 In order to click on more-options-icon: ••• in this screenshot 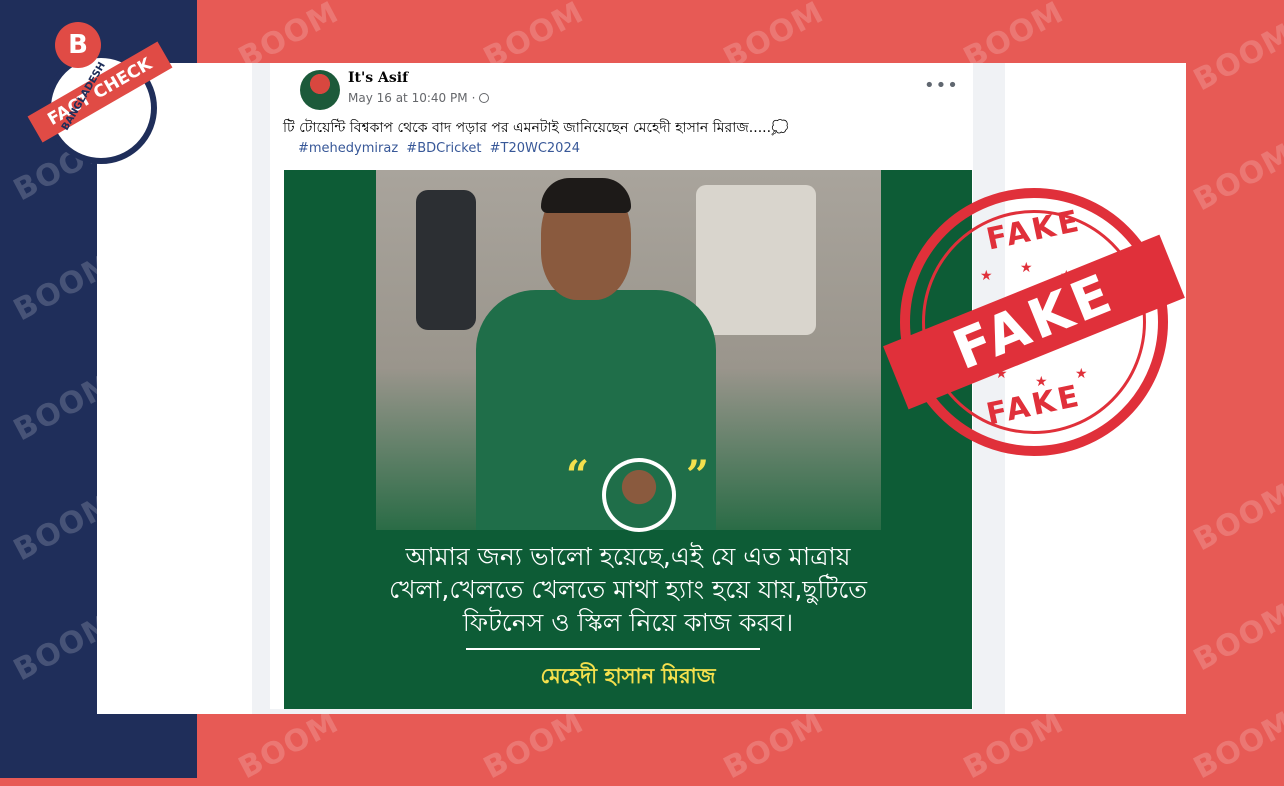, I will do `click(941, 85)`.